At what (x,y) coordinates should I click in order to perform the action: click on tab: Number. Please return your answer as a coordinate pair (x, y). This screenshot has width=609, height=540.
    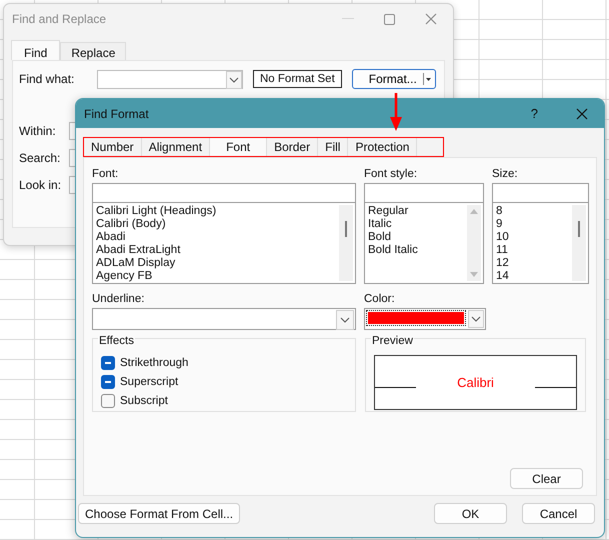
    Looking at the image, I should click on (113, 147).